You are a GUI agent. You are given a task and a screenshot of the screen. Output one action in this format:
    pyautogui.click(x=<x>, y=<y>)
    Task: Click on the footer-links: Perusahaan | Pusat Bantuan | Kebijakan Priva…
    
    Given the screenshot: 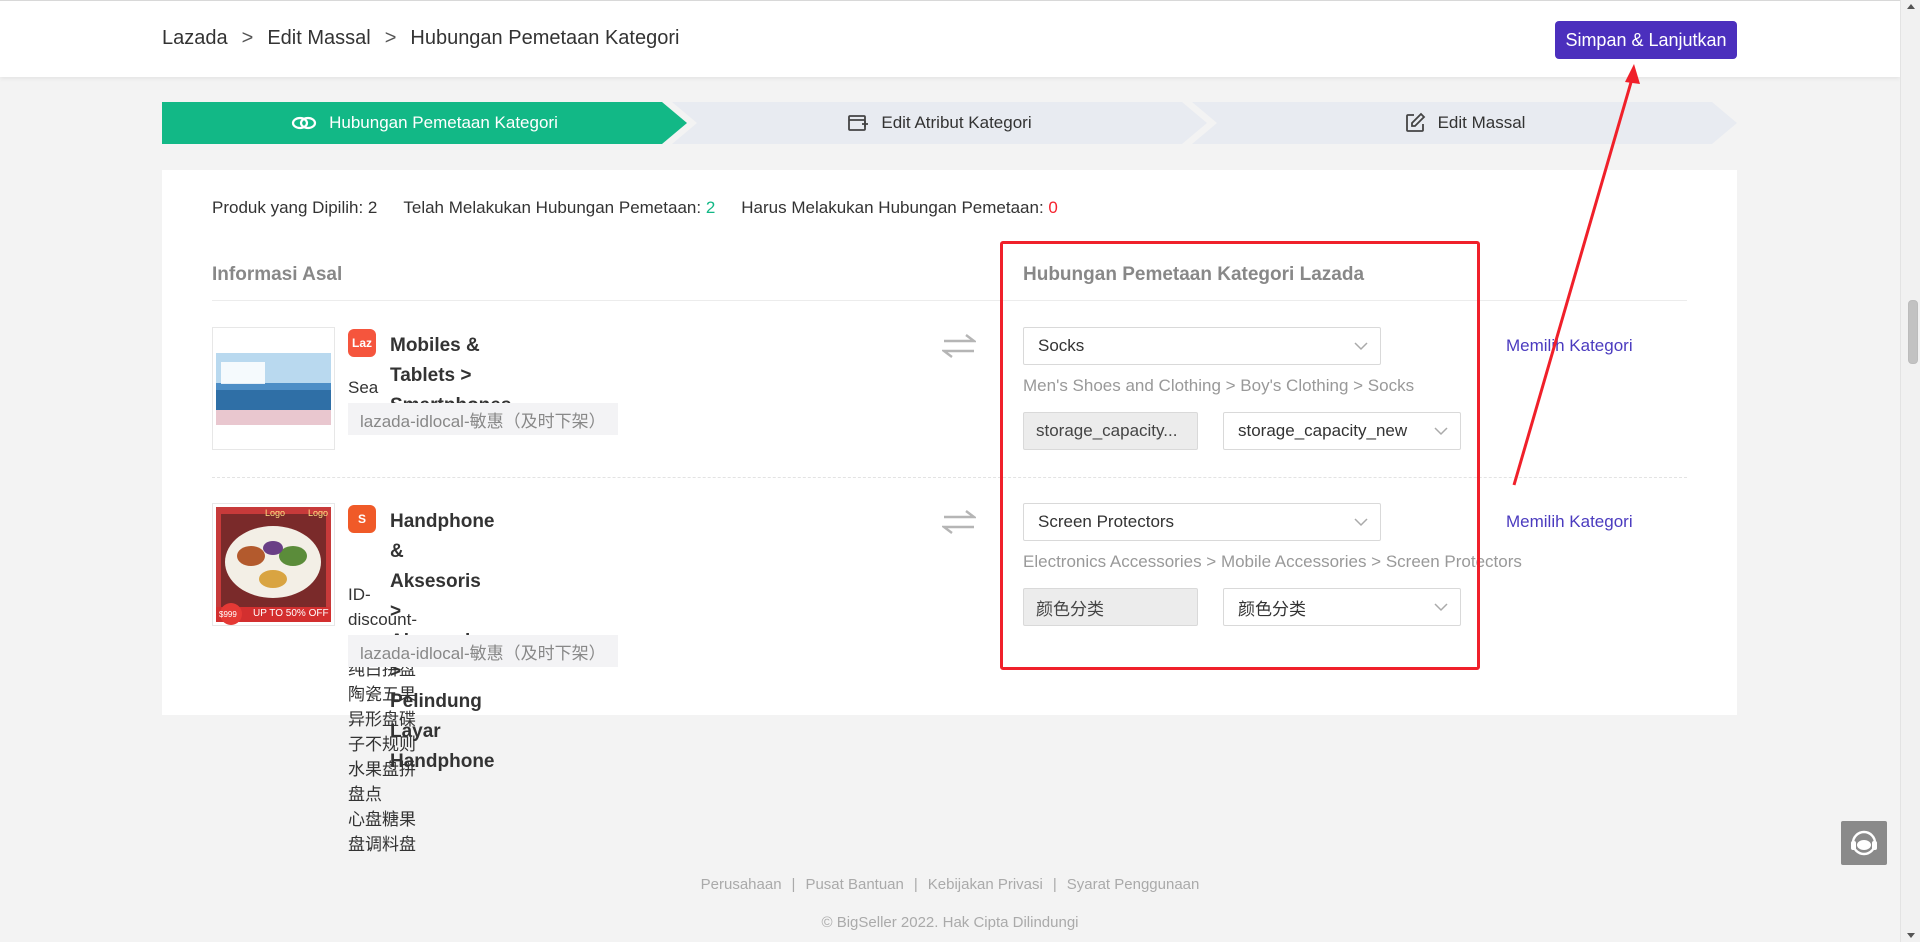 What is the action you would take?
    pyautogui.click(x=950, y=884)
    